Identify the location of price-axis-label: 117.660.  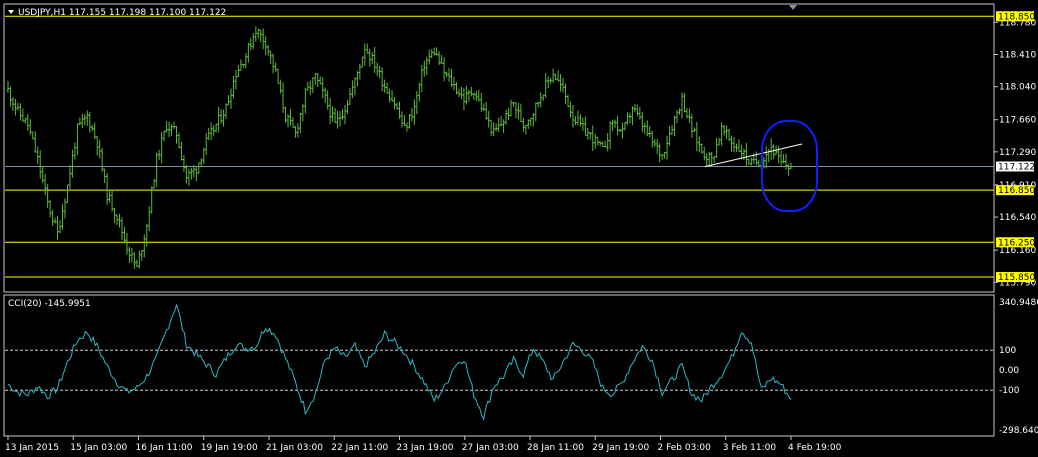
(1017, 121).